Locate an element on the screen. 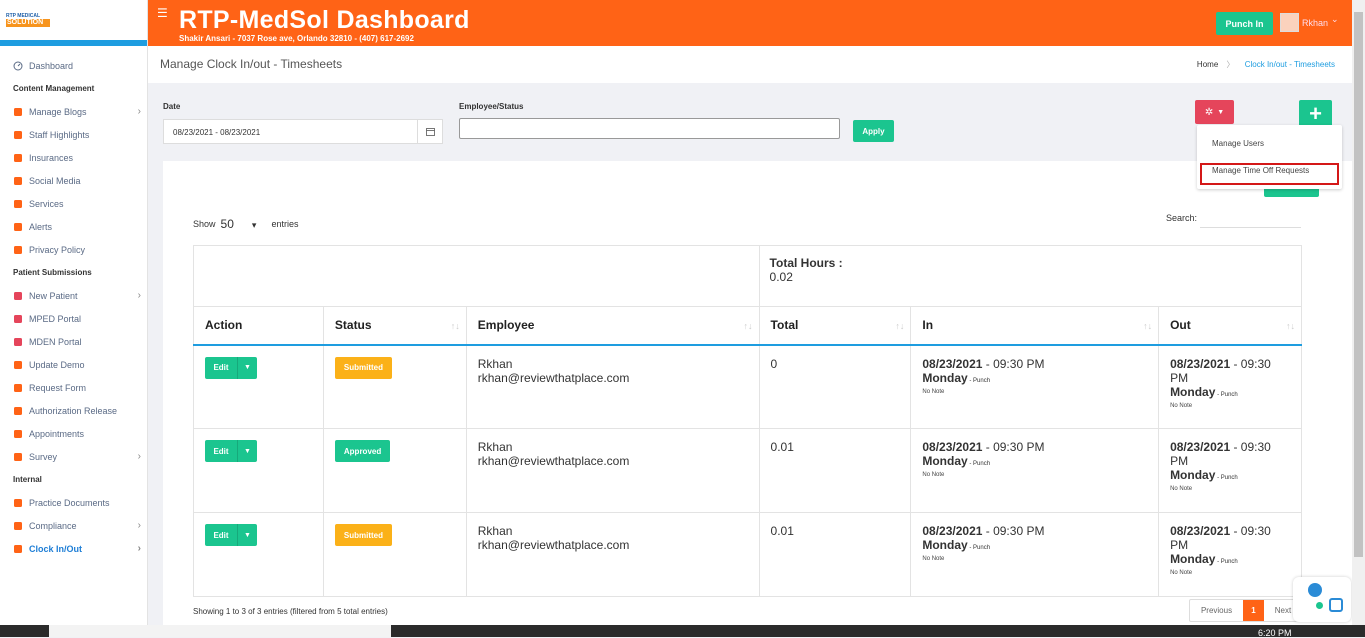 The width and height of the screenshot is (1365, 638). punch-in-button: Punch In is located at coordinates (1244, 23).